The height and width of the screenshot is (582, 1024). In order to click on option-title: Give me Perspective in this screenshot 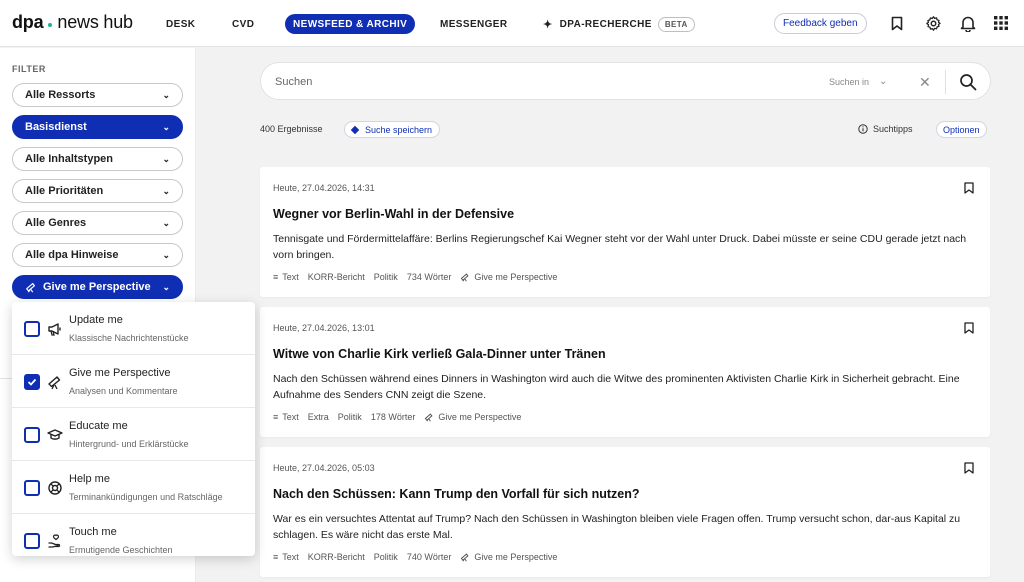, I will do `click(120, 373)`.